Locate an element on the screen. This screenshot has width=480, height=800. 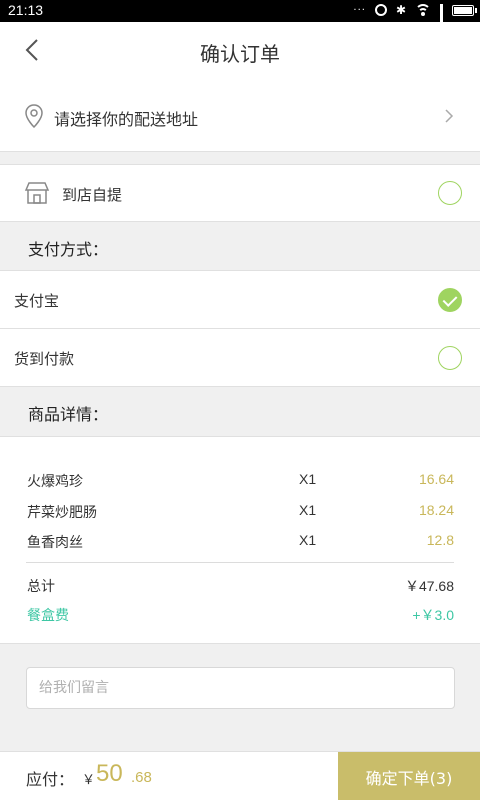
store-pickup-radio is located at coordinates (450, 193).